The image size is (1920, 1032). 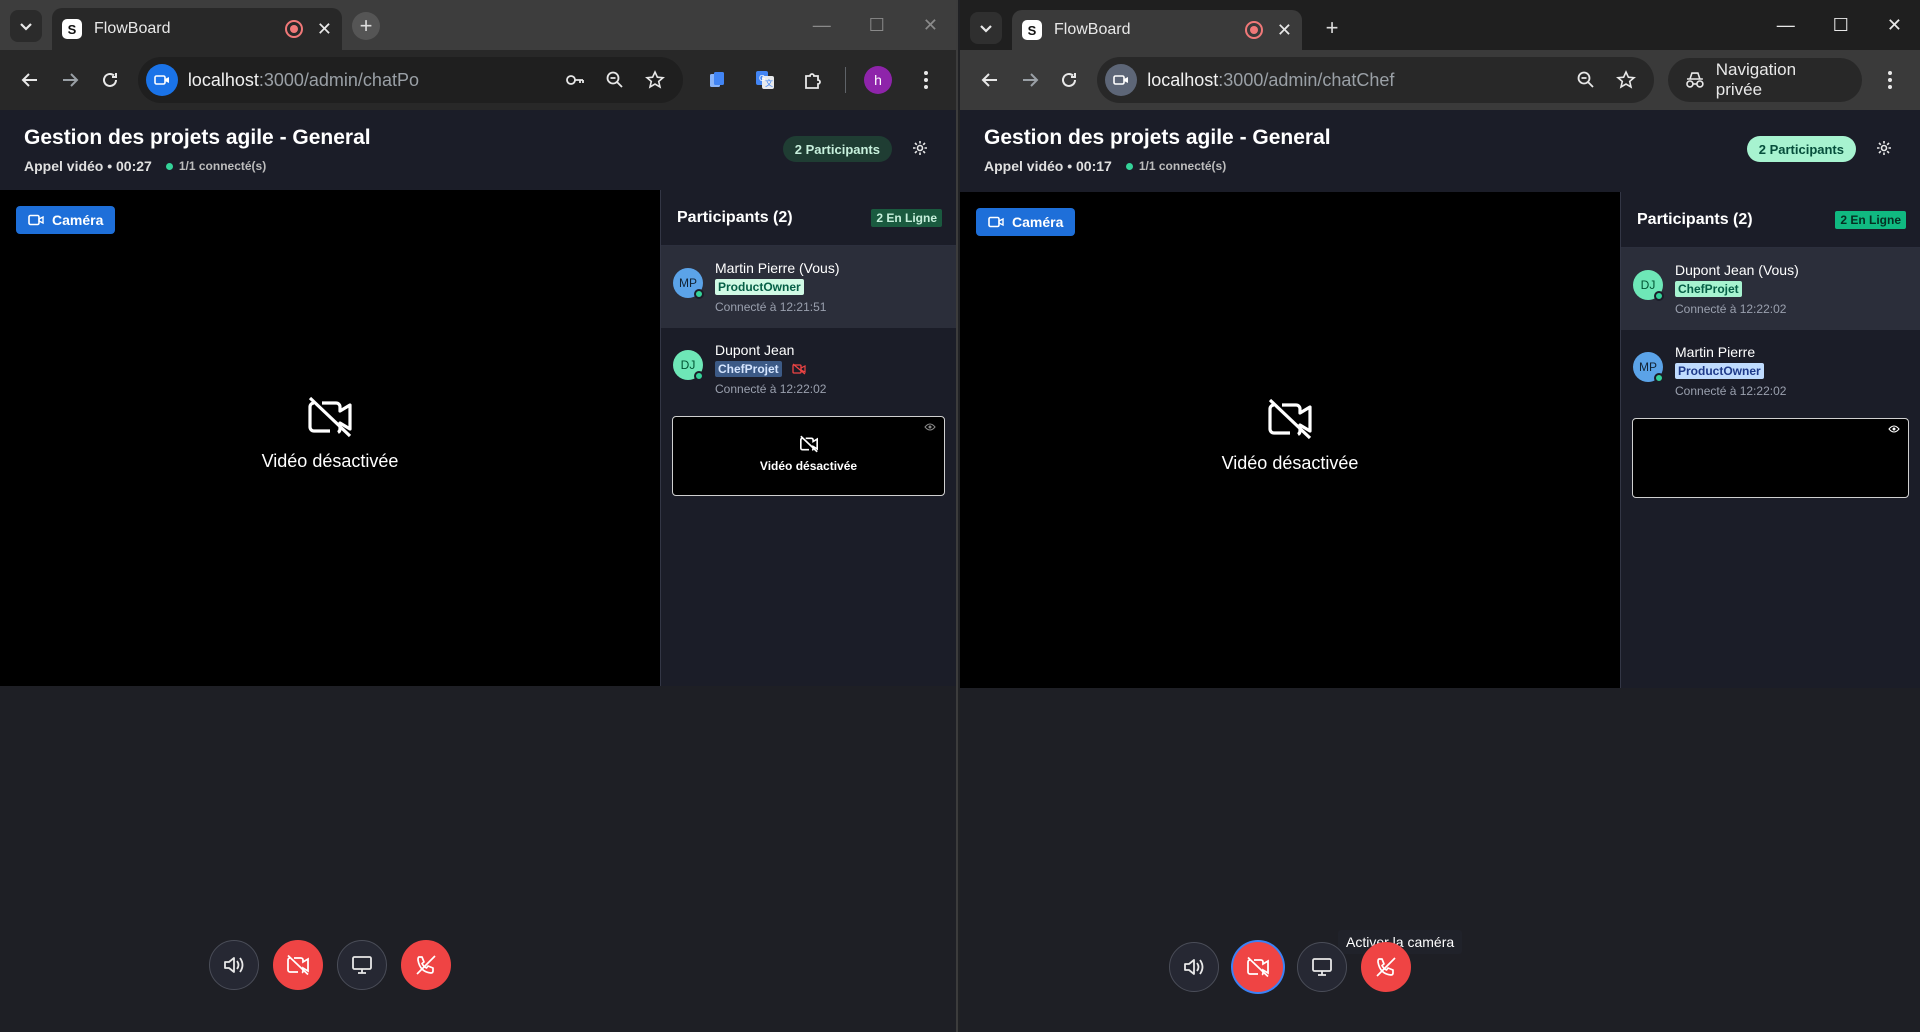 What do you see at coordinates (771, 307) in the screenshot?
I see `participant-connected-time: Connecté à 12:21:51` at bounding box center [771, 307].